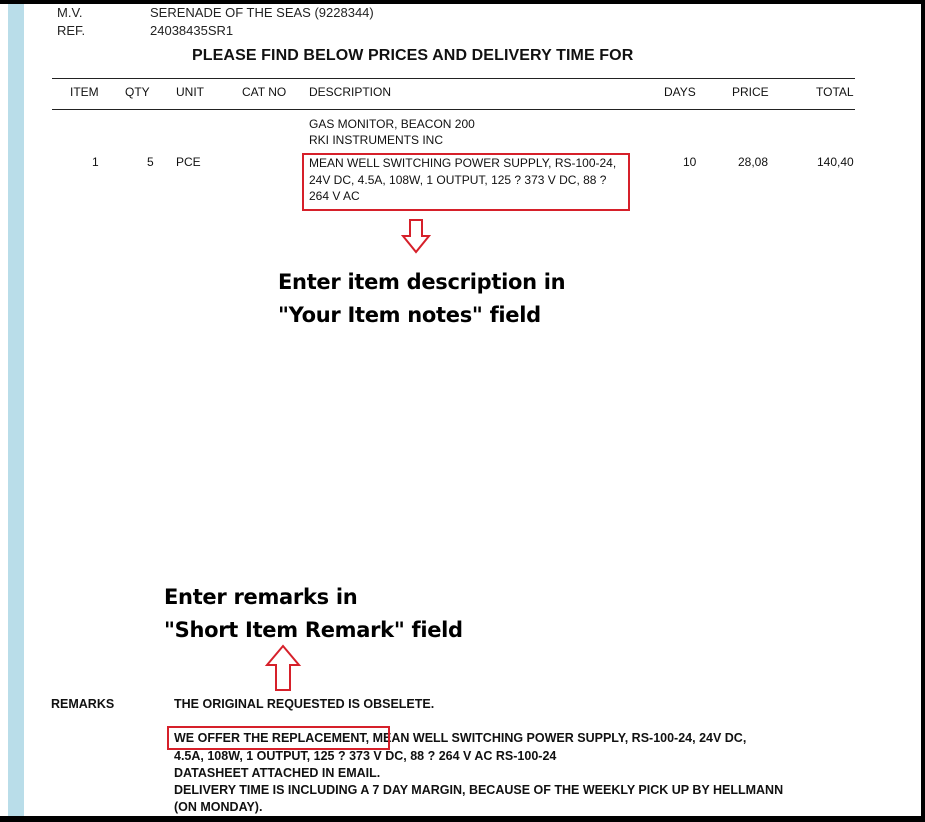 Image resolution: width=925 pixels, height=822 pixels. I want to click on item-days: 10, so click(690, 162).